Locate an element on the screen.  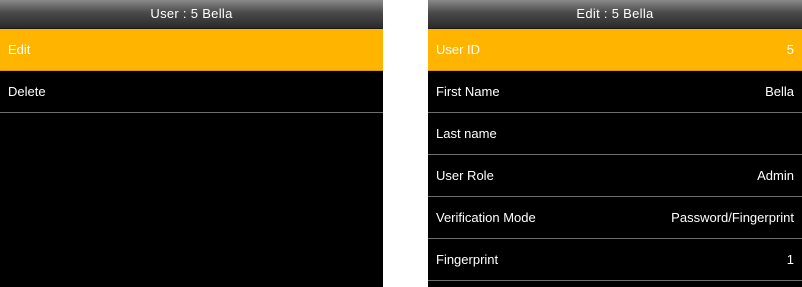
field-label: User Role is located at coordinates (465, 175).